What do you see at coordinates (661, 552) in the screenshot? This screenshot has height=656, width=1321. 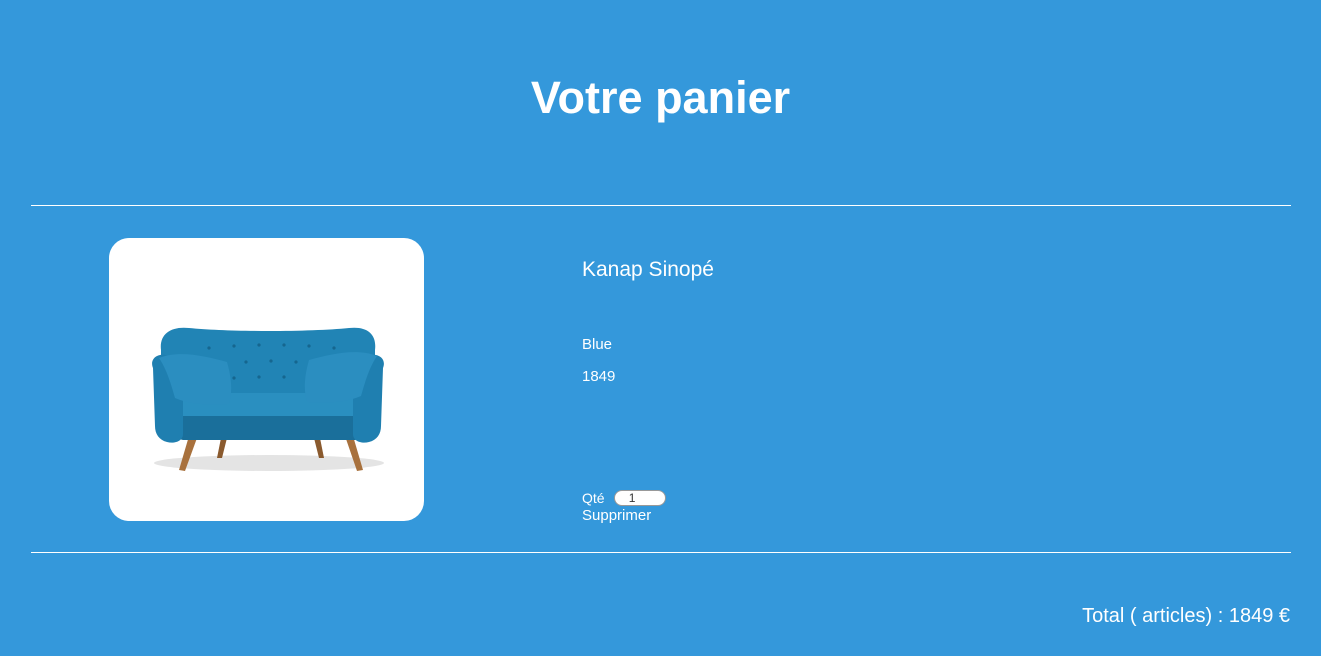 I see `bottom-divider` at bounding box center [661, 552].